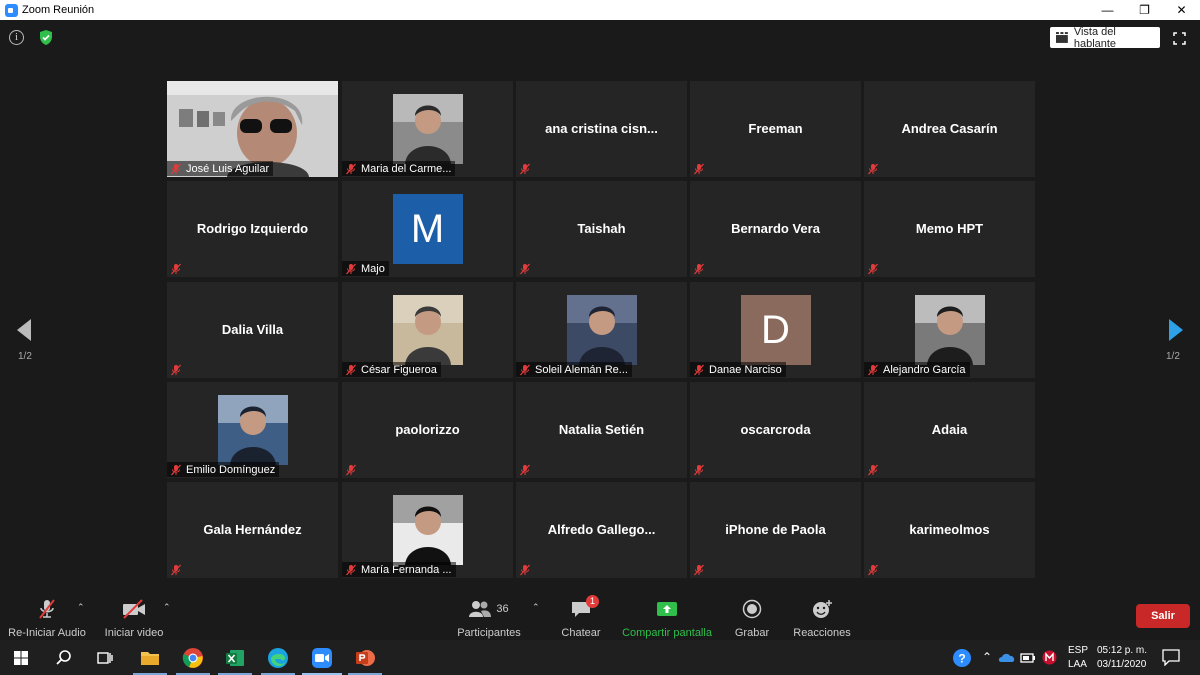 The height and width of the screenshot is (675, 1200). Describe the element at coordinates (949, 229) in the screenshot. I see `participant-tile: Memo HPT` at that location.